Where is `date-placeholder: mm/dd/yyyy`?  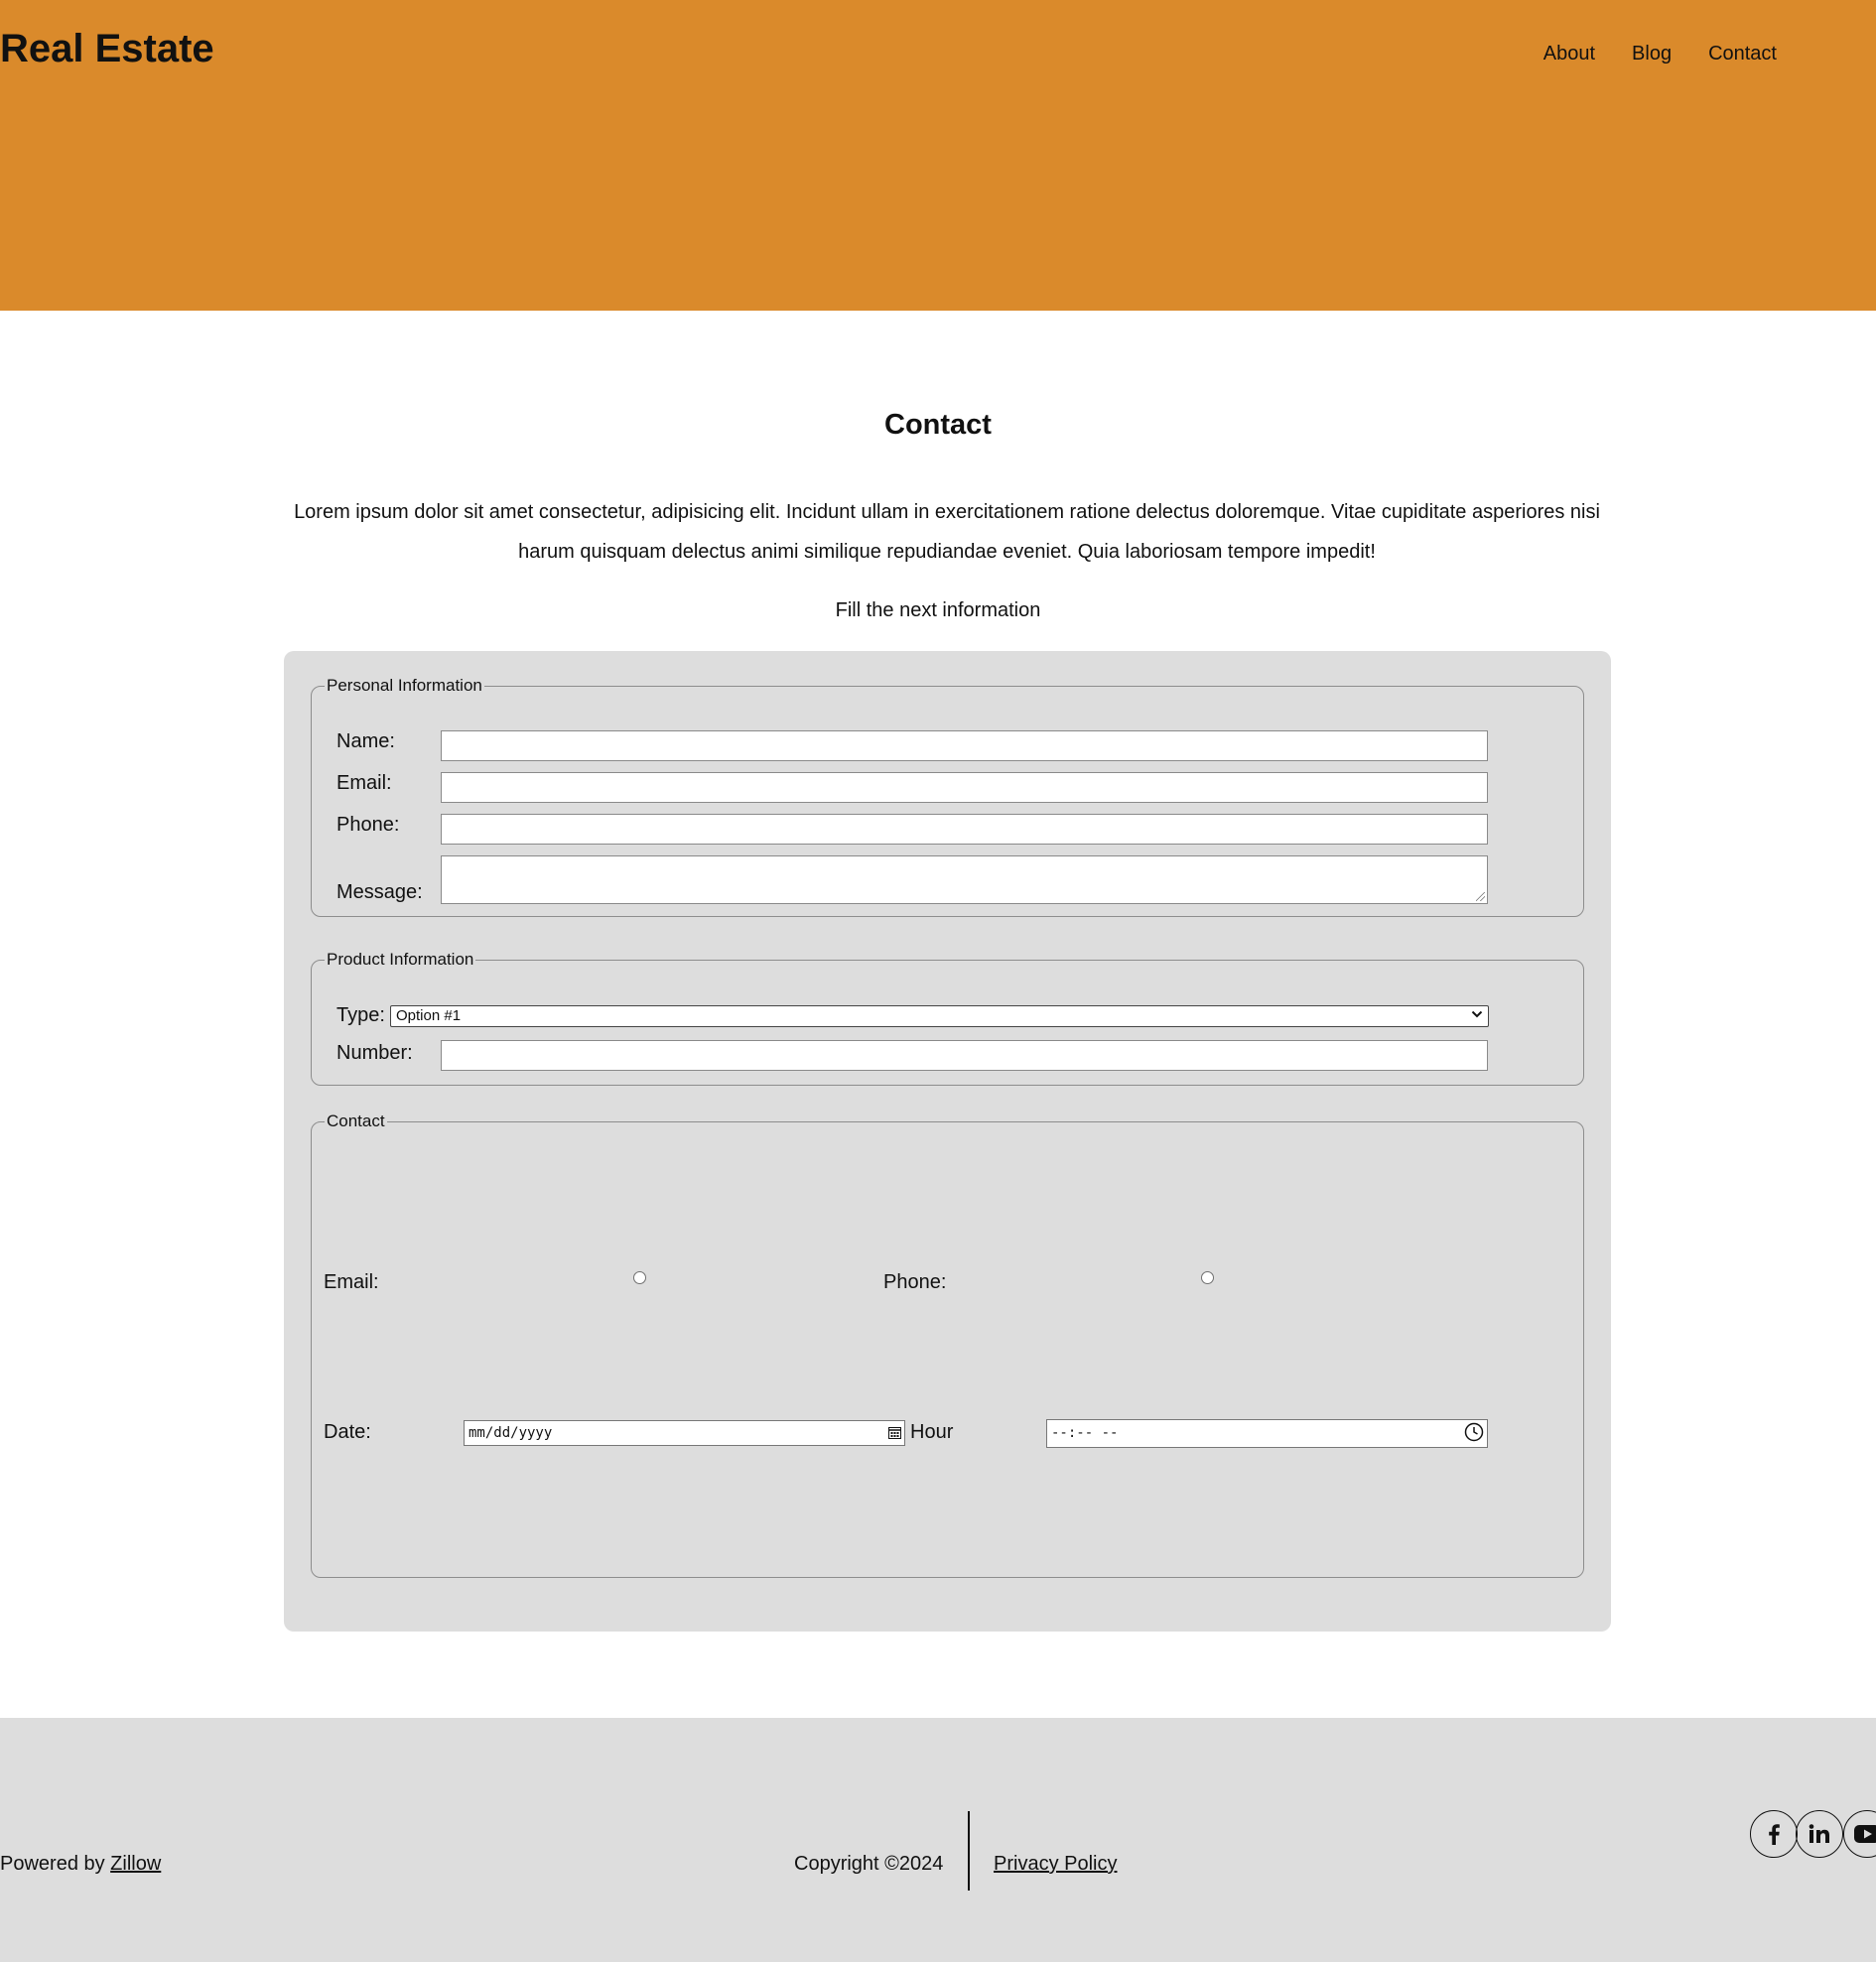
date-placeholder: mm/dd/yyyy is located at coordinates (511, 1433).